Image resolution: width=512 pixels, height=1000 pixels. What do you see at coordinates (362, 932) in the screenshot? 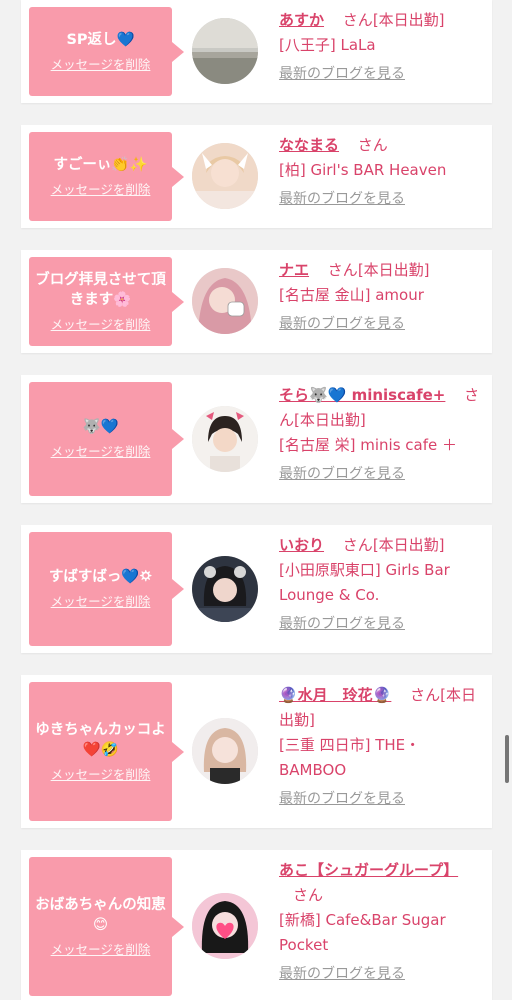
I see `store-name: [新橋] Cafe&Bar Sugar Pocket` at bounding box center [362, 932].